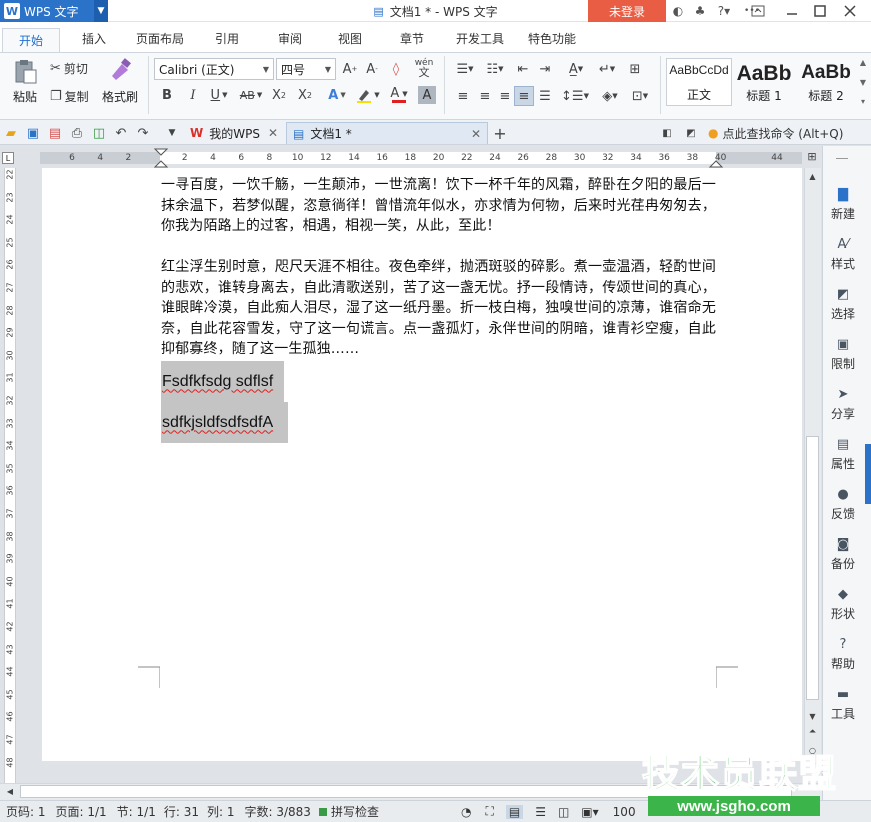 This screenshot has width=871, height=822. I want to click on italic-icon: I, so click(193, 95).